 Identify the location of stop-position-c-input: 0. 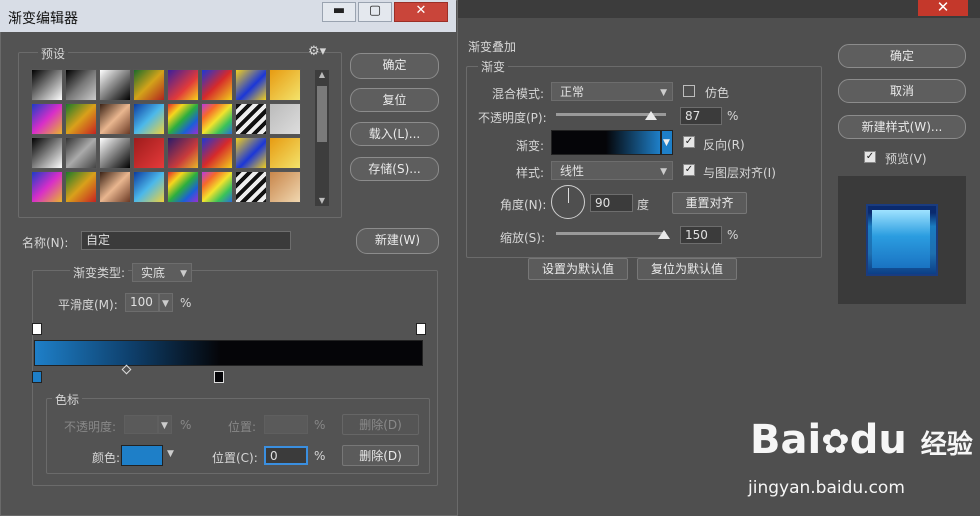
(286, 455).